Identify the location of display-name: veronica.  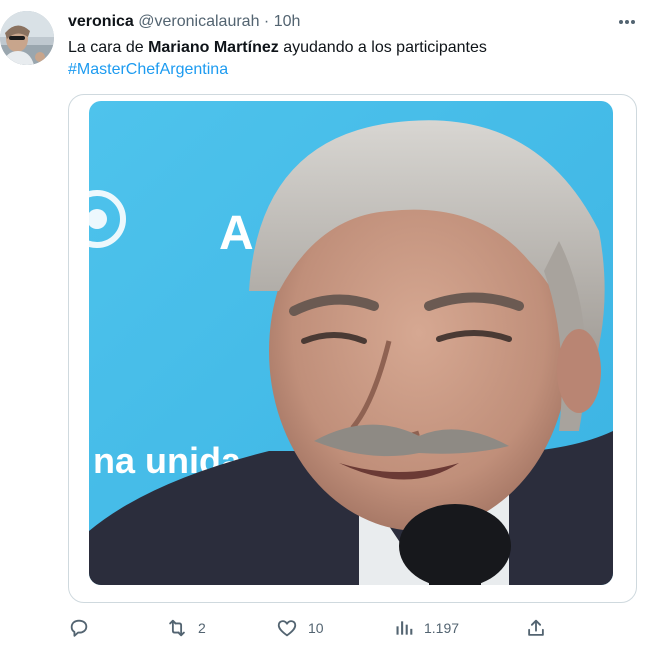
(101, 21).